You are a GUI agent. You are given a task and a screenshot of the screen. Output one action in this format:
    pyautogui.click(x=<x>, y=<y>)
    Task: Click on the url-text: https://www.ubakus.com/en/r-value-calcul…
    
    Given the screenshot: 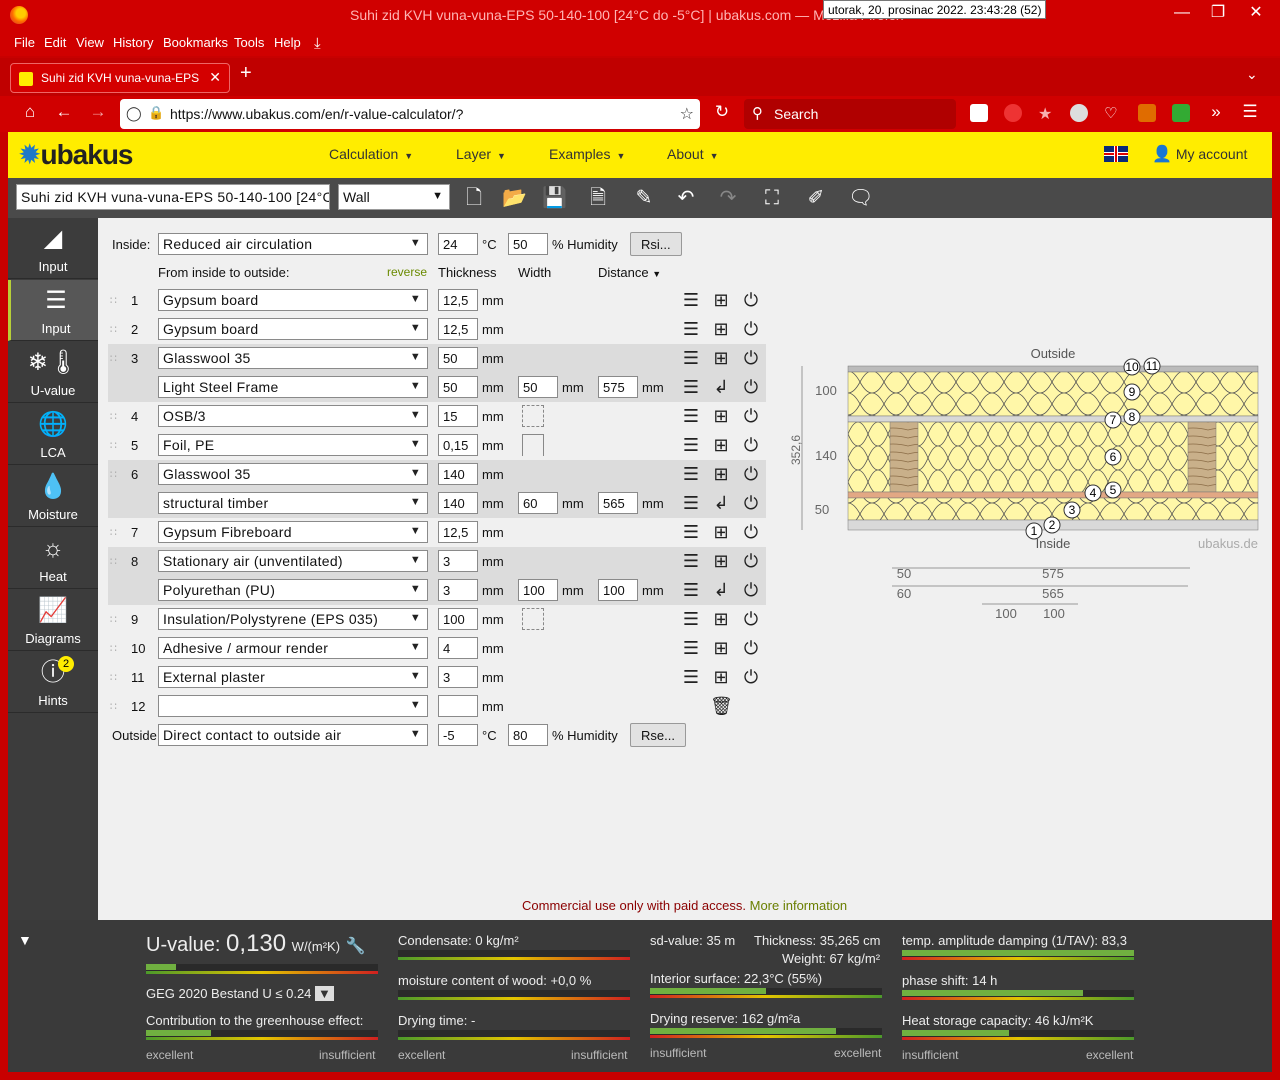 What is the action you would take?
    pyautogui.click(x=316, y=114)
    